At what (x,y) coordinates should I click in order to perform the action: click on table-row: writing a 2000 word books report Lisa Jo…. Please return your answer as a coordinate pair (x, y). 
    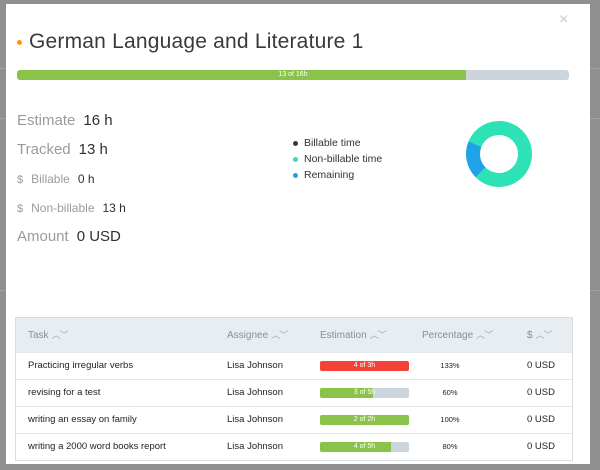
    Looking at the image, I should click on (294, 446).